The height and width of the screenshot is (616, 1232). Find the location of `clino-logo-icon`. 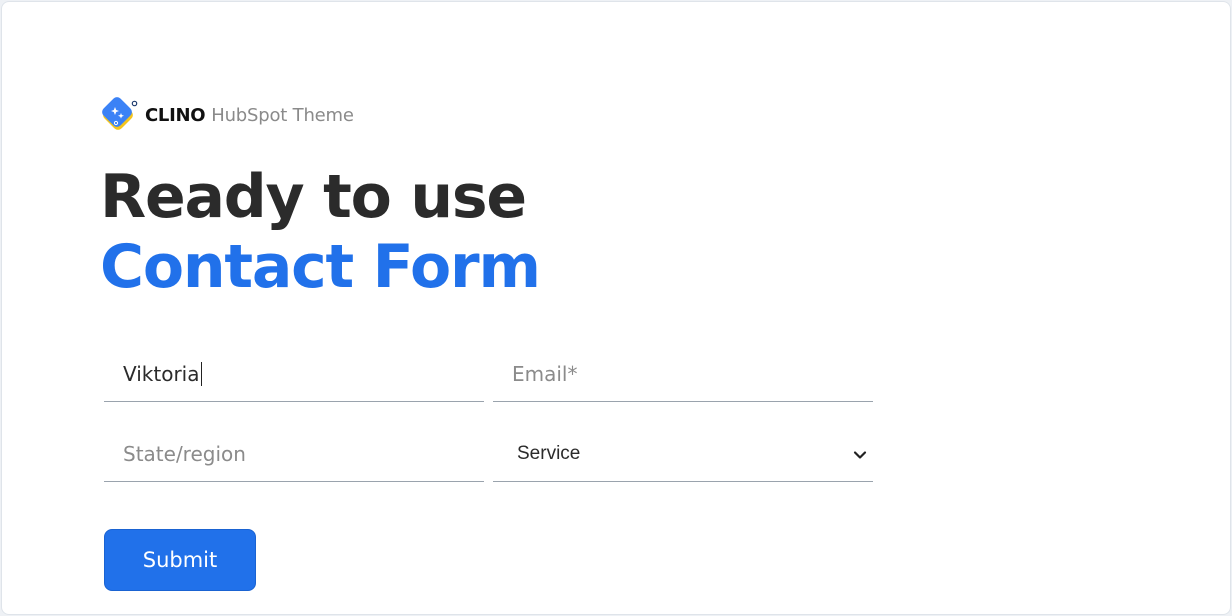

clino-logo-icon is located at coordinates (120, 115).